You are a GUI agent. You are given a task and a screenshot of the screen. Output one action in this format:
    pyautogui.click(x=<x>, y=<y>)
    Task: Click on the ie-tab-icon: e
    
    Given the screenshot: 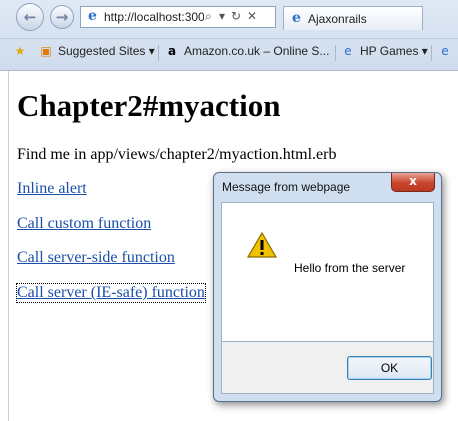 What is the action you would take?
    pyautogui.click(x=296, y=18)
    